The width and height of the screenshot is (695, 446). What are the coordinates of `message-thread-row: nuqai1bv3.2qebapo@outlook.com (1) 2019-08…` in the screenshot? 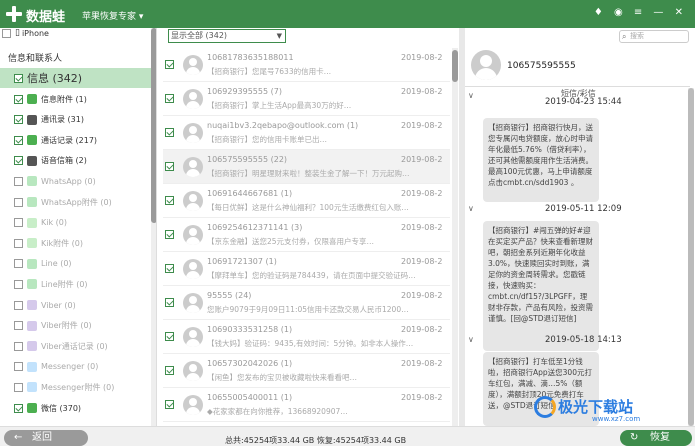 It's located at (306, 133).